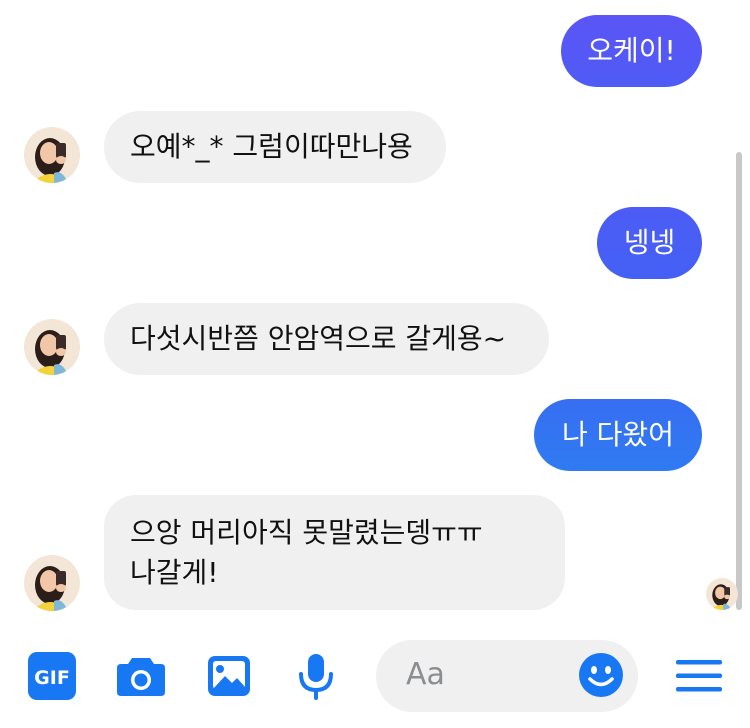 Image resolution: width=750 pixels, height=728 pixels. I want to click on scrollbar, so click(739, 381).